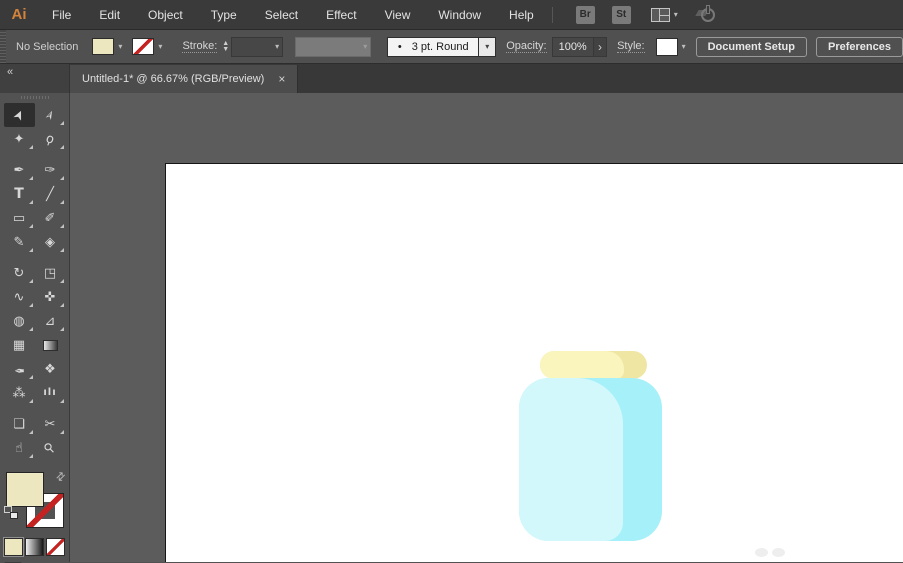  Describe the element at coordinates (10, 512) in the screenshot. I see `default-fill-stroke-icon` at that location.